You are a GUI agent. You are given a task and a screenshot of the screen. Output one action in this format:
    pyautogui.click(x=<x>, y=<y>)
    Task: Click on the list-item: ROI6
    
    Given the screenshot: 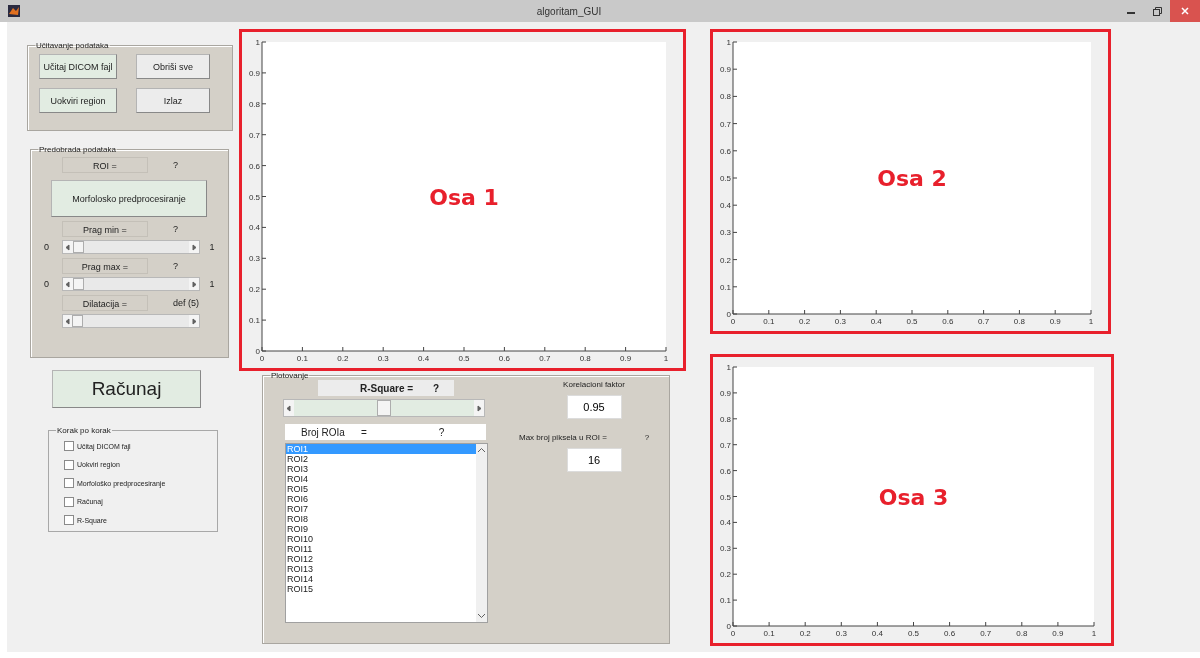 What is the action you would take?
    pyautogui.click(x=381, y=499)
    